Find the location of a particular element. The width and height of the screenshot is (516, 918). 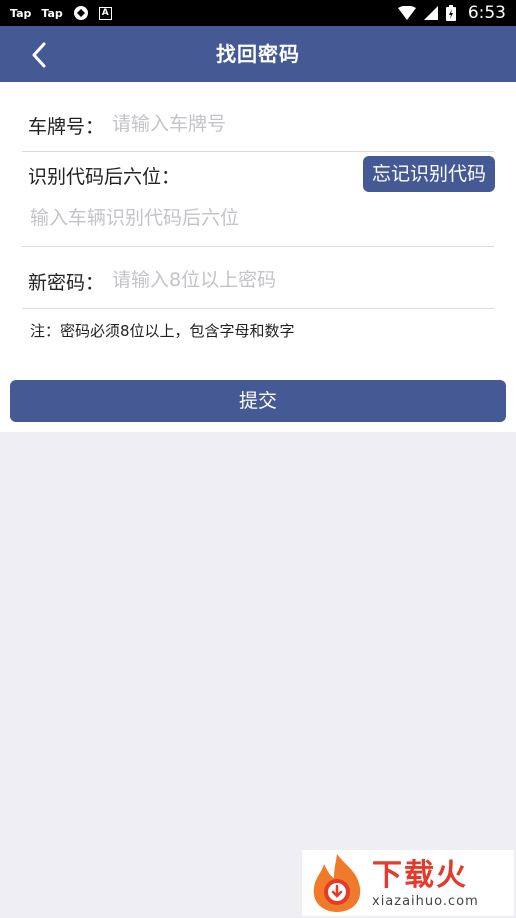

tap-app-label-1: Tap is located at coordinates (21, 13).